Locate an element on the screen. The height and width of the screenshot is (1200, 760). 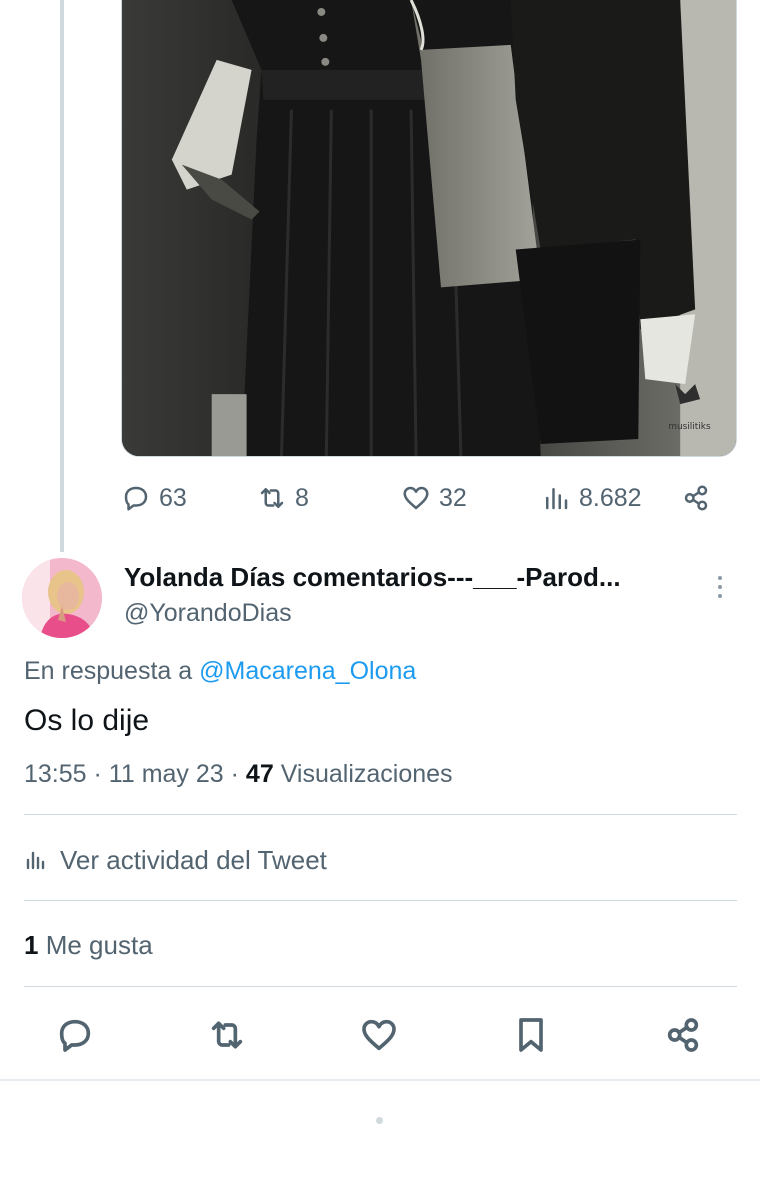
views-count: 47 is located at coordinates (259, 774).